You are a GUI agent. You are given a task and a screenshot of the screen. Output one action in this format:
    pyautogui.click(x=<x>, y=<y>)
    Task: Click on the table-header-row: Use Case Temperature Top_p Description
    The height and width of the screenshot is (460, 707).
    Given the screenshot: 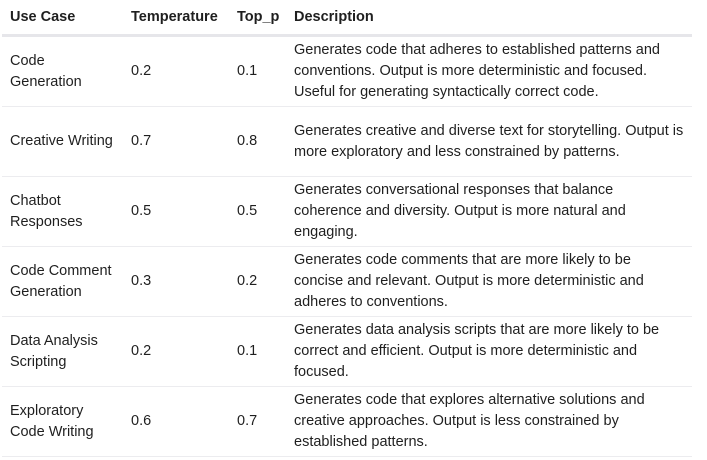 What is the action you would take?
    pyautogui.click(x=347, y=18)
    